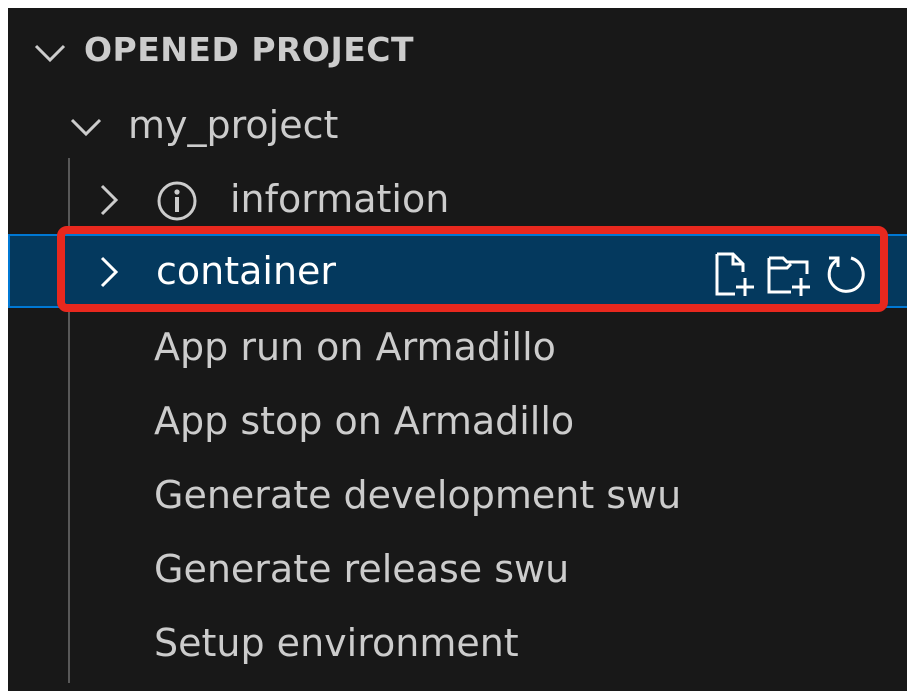  What do you see at coordinates (355, 347) in the screenshot?
I see `tree-item-label: App run on Armadillo` at bounding box center [355, 347].